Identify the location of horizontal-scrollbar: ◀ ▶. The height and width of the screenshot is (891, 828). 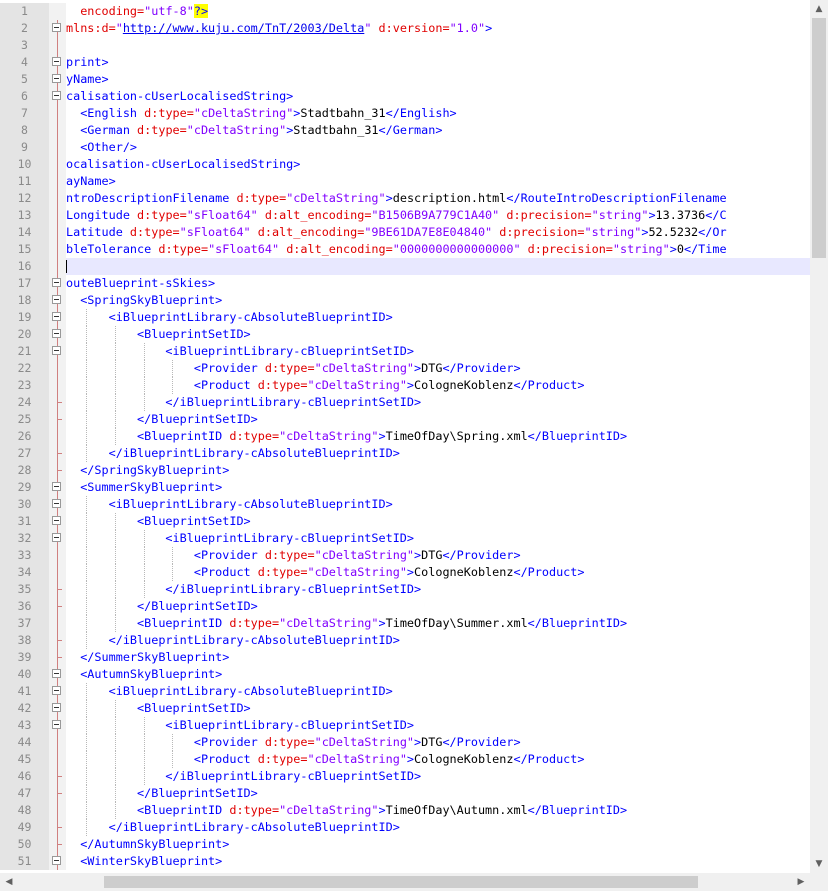
(405, 882).